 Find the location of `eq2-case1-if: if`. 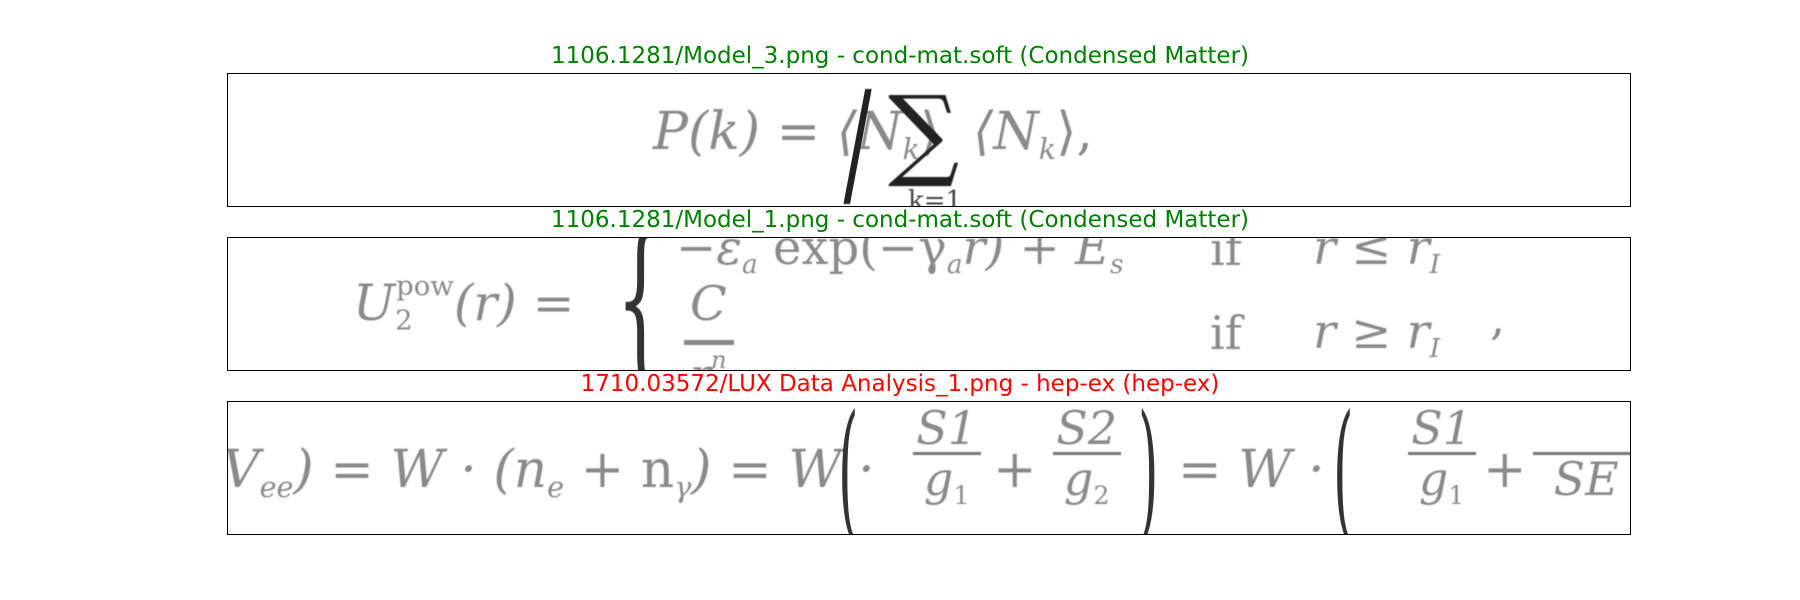

eq2-case1-if: if is located at coordinates (1226, 256).